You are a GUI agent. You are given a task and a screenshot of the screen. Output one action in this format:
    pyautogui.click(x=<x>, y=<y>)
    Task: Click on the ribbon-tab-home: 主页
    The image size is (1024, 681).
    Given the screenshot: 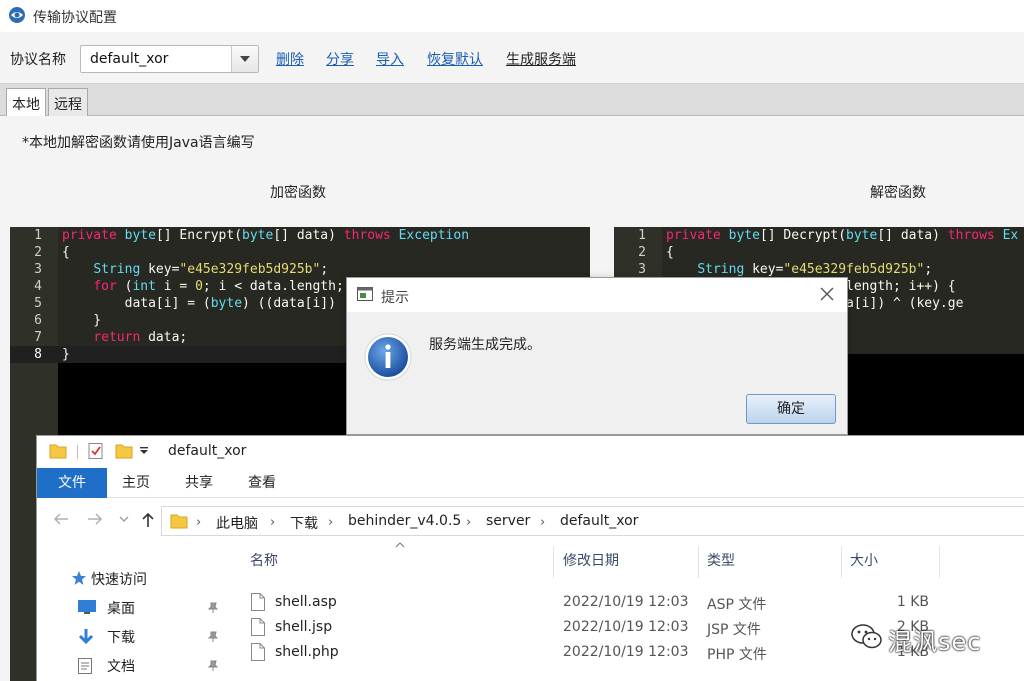 What is the action you would take?
    pyautogui.click(x=136, y=483)
    